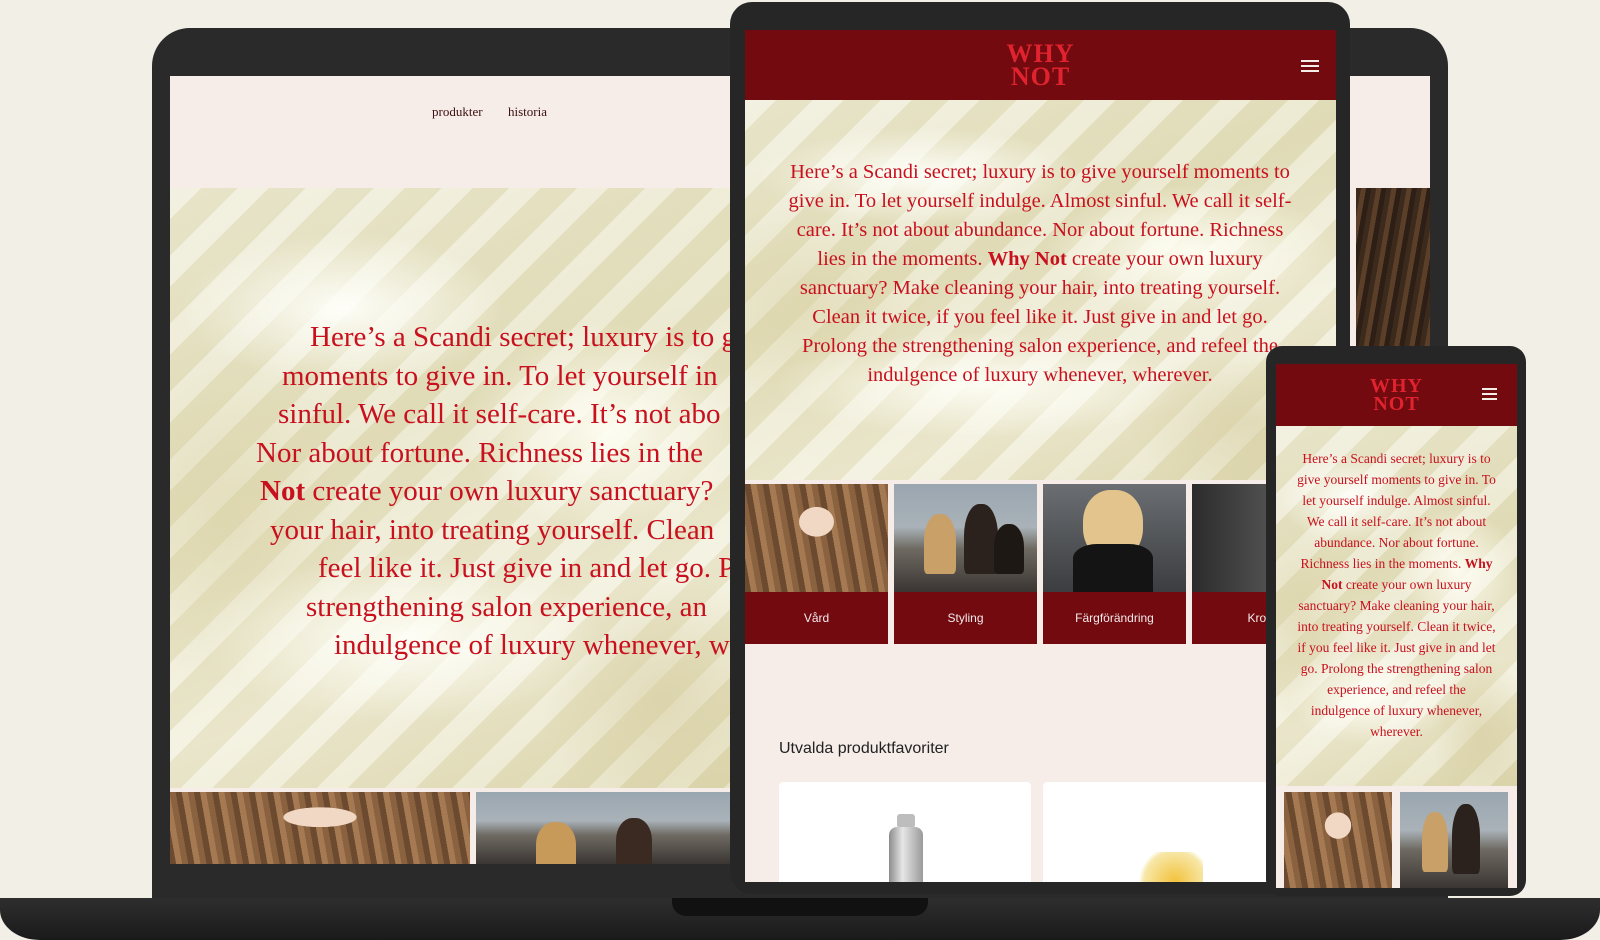 This screenshot has width=1600, height=940. Describe the element at coordinates (527, 112) in the screenshot. I see `nav-link-historia: historia` at that location.